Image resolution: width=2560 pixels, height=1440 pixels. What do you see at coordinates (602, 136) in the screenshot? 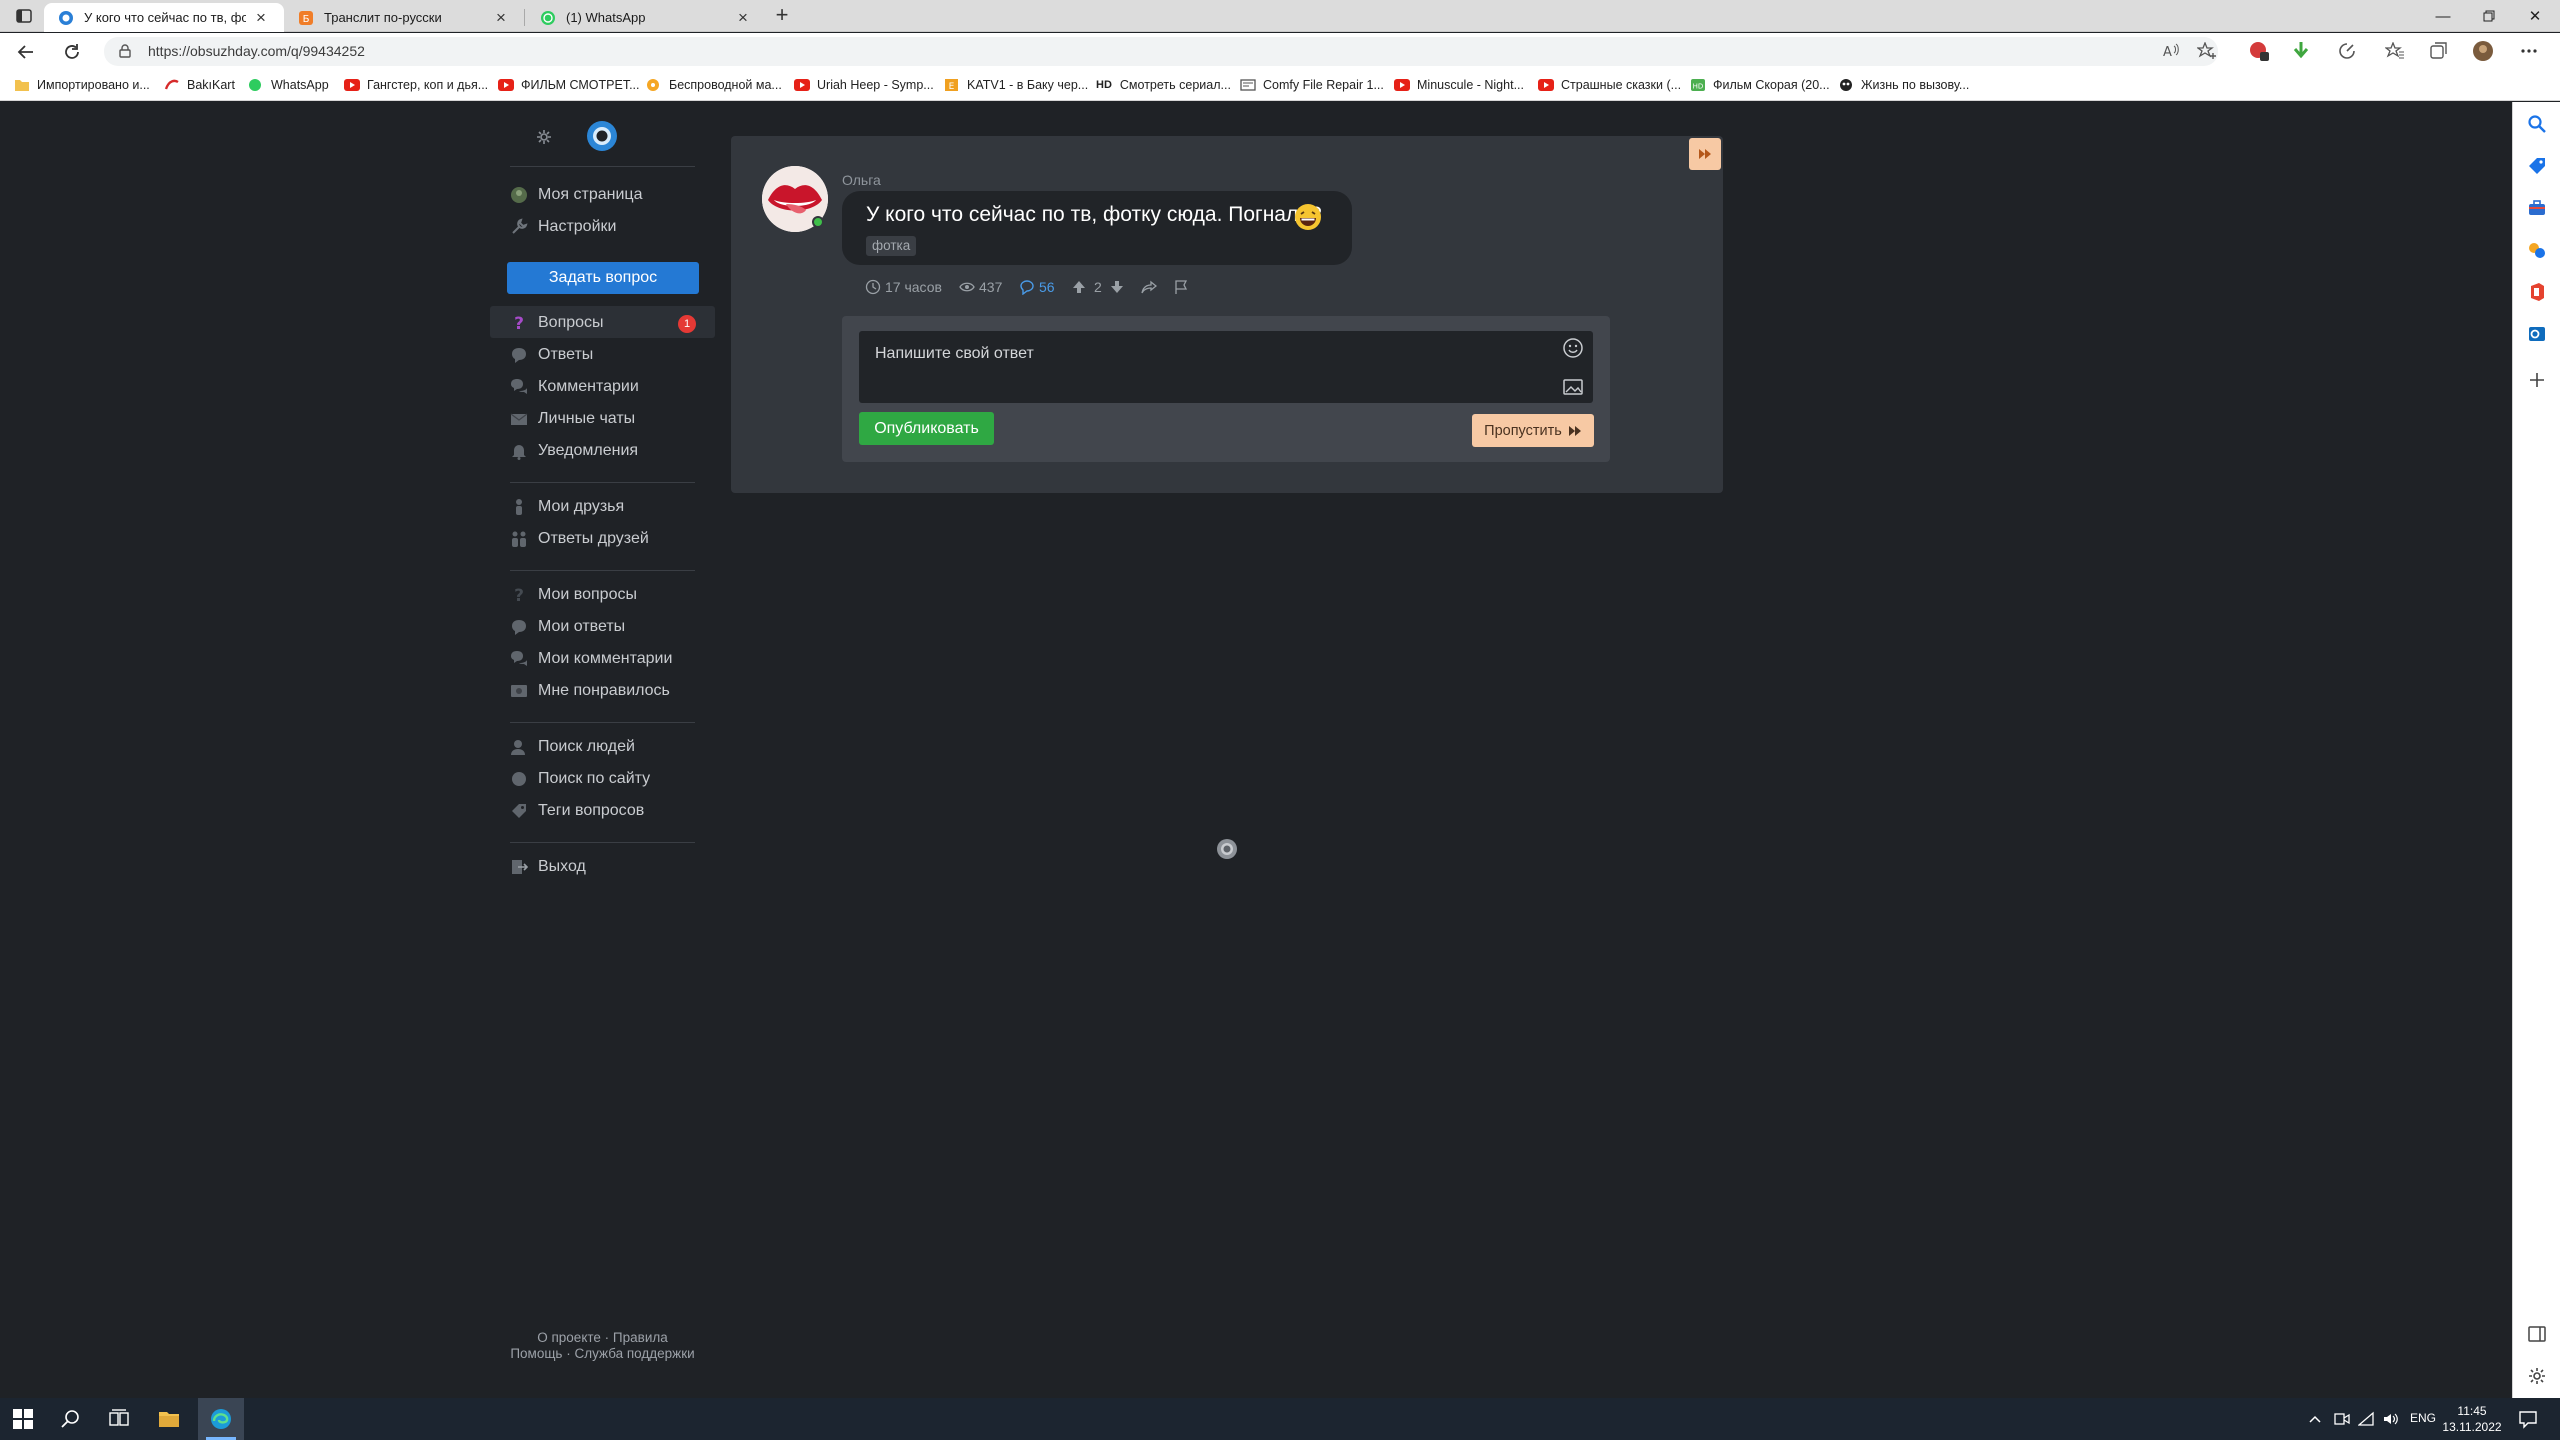
I see `site-logo-icon` at bounding box center [602, 136].